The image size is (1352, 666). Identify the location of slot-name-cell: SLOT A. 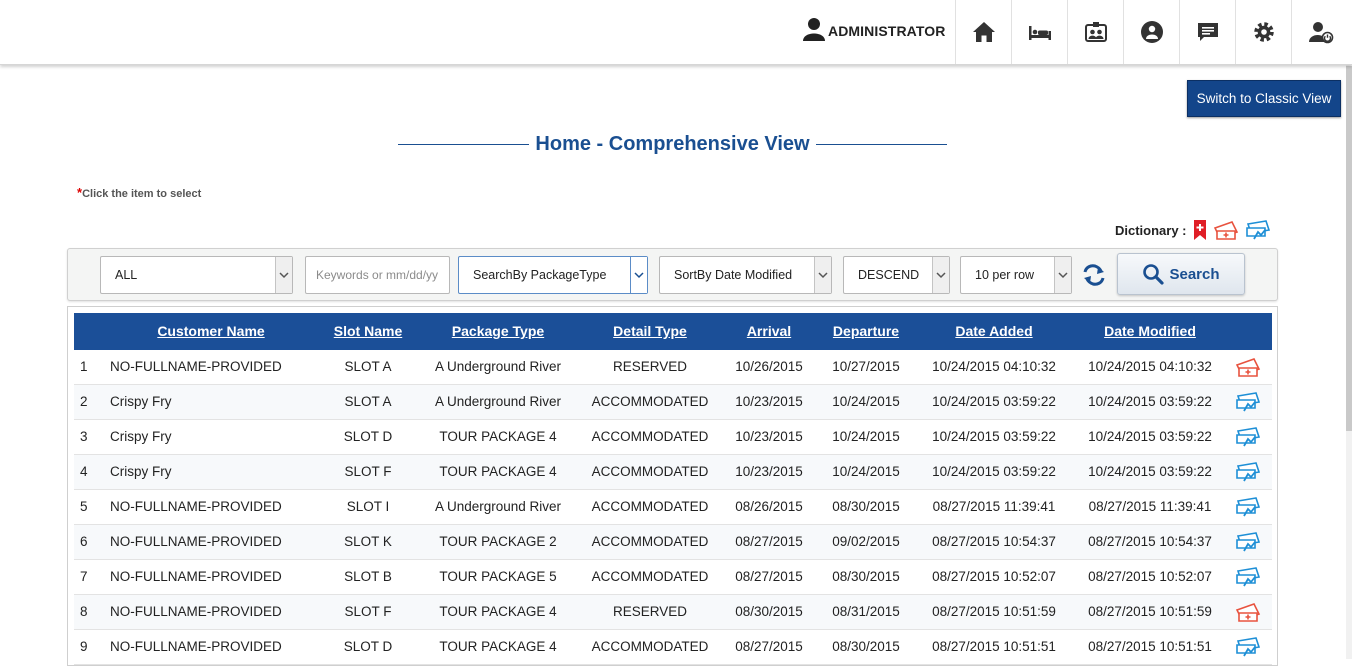
(368, 366).